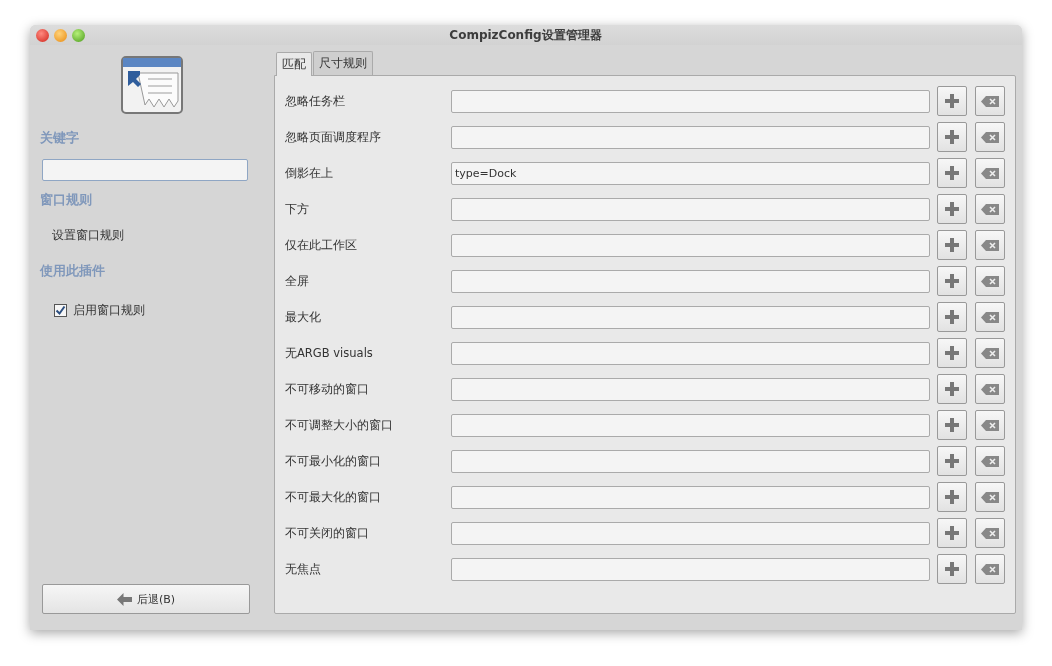  What do you see at coordinates (60, 138) in the screenshot?
I see `section-heading: 关键字` at bounding box center [60, 138].